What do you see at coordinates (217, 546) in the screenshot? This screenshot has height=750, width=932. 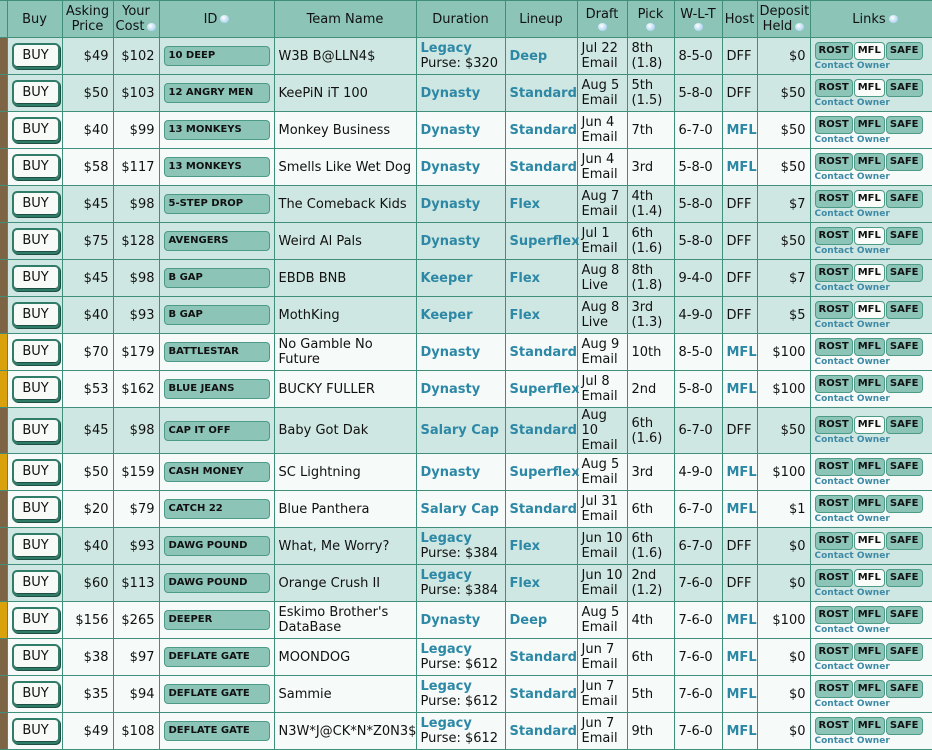 I see `league-id-button: DAWG POUND` at bounding box center [217, 546].